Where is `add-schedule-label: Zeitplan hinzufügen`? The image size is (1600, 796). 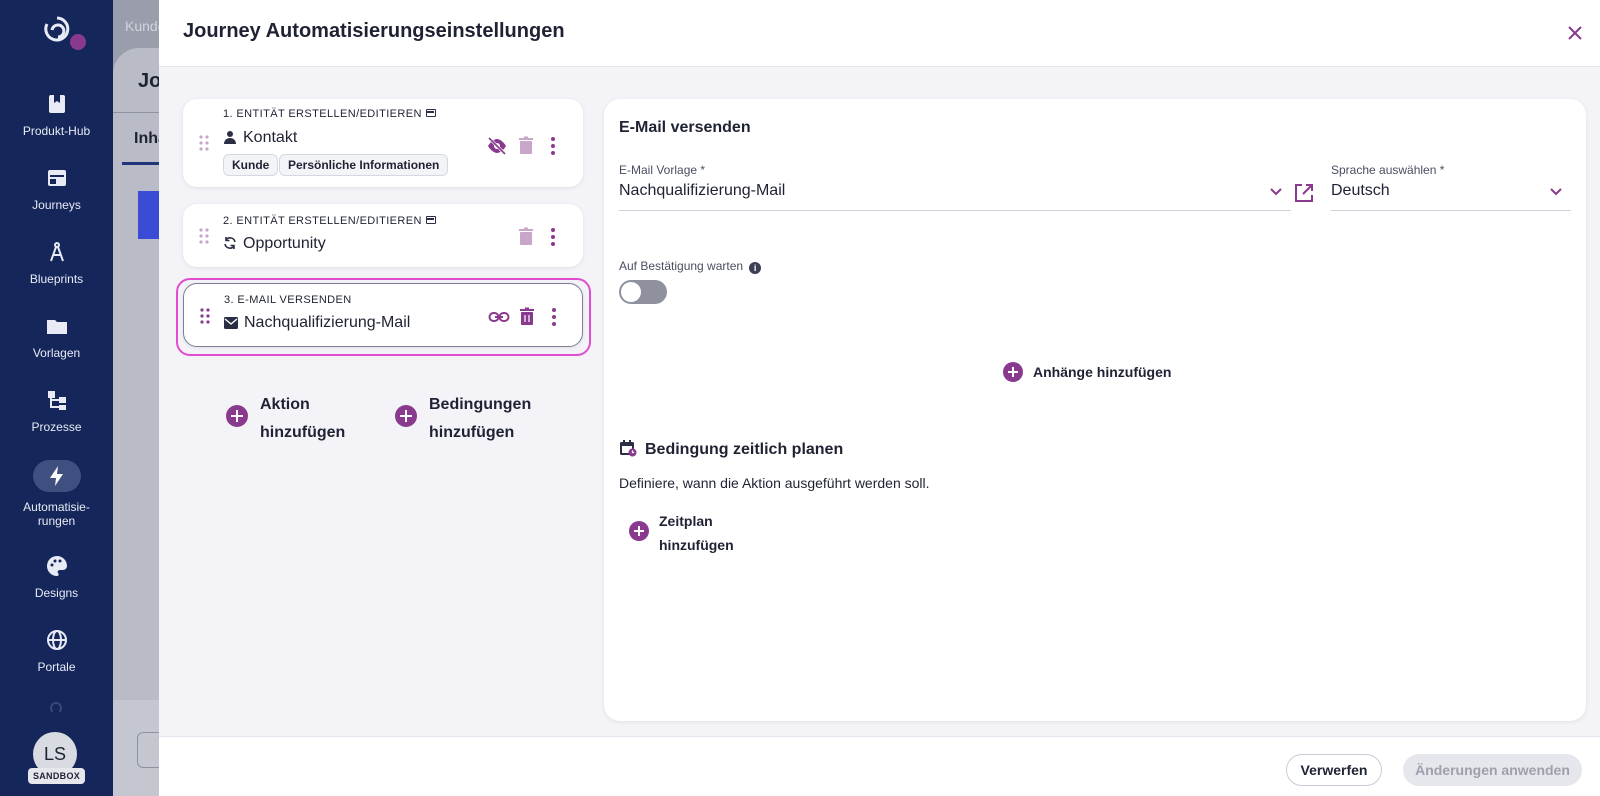 add-schedule-label: Zeitplan hinzufügen is located at coordinates (696, 533).